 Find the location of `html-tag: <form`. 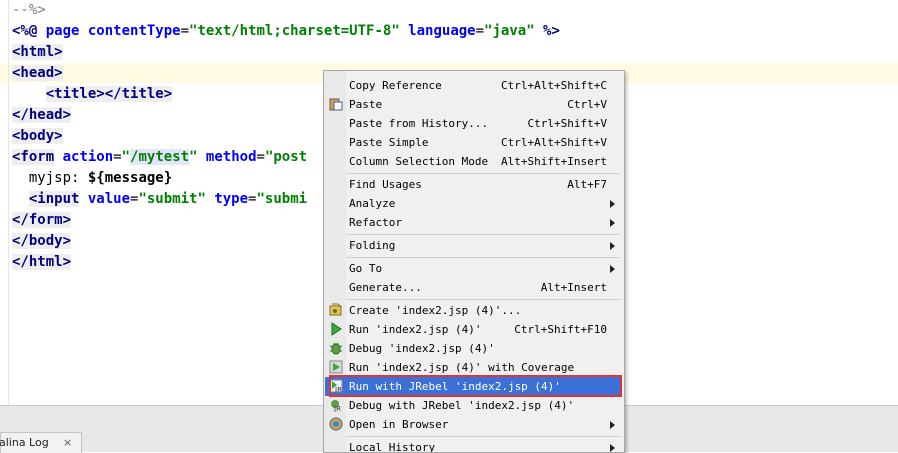

html-tag: <form is located at coordinates (33, 157).